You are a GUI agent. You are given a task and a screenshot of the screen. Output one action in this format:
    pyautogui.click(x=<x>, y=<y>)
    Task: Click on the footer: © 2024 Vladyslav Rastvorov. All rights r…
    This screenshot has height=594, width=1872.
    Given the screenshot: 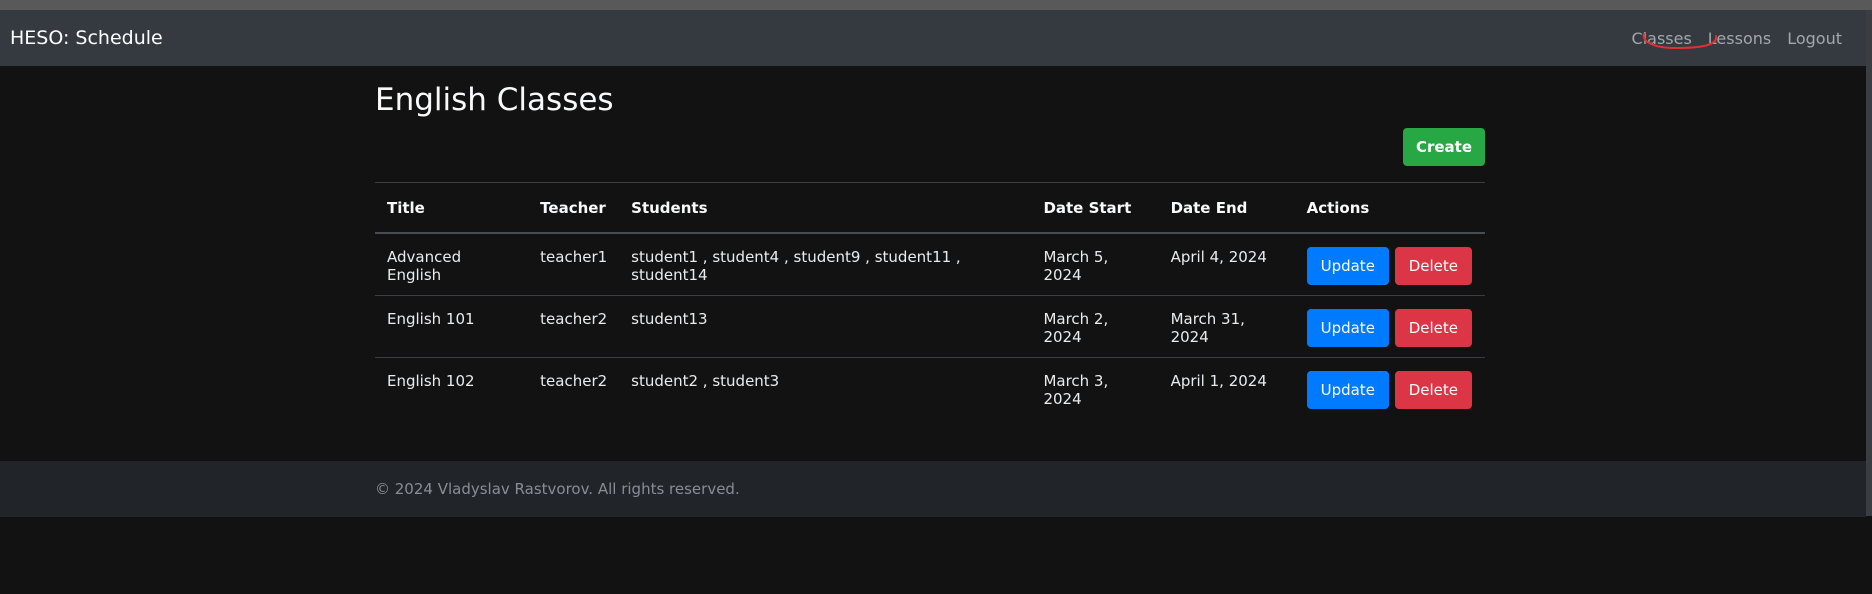 What is the action you would take?
    pyautogui.click(x=933, y=489)
    